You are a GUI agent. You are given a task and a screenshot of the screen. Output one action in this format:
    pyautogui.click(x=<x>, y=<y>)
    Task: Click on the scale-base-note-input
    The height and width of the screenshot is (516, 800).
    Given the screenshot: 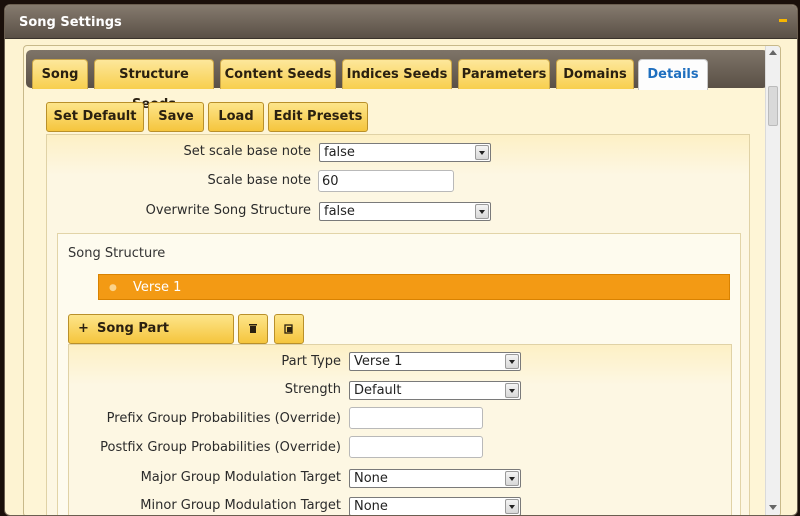 What is the action you would take?
    pyautogui.click(x=386, y=181)
    